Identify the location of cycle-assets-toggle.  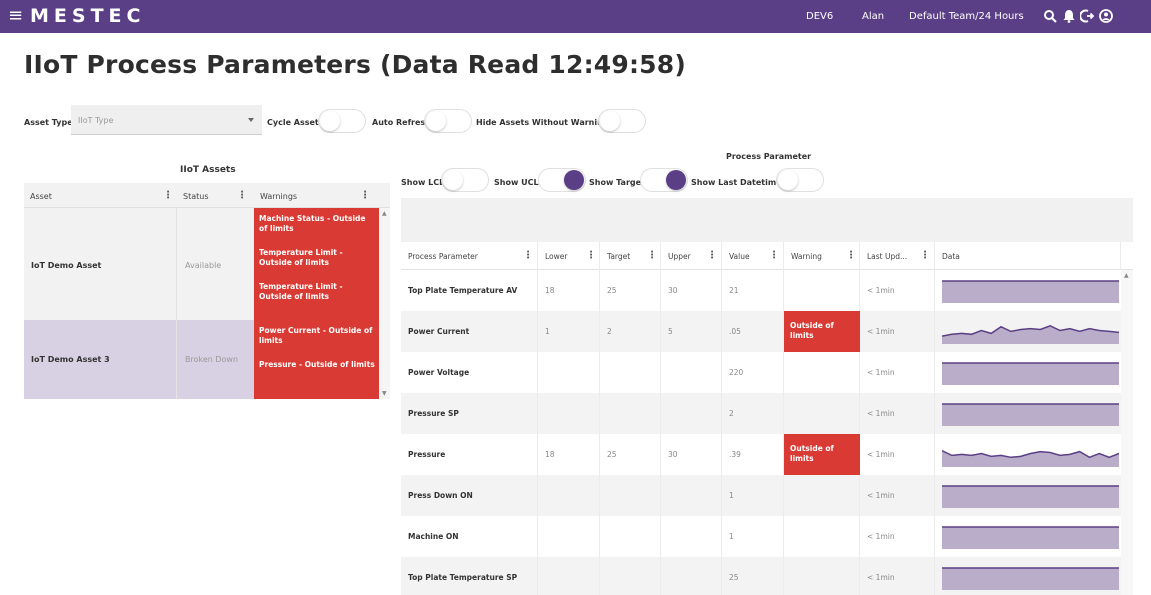
(342, 121).